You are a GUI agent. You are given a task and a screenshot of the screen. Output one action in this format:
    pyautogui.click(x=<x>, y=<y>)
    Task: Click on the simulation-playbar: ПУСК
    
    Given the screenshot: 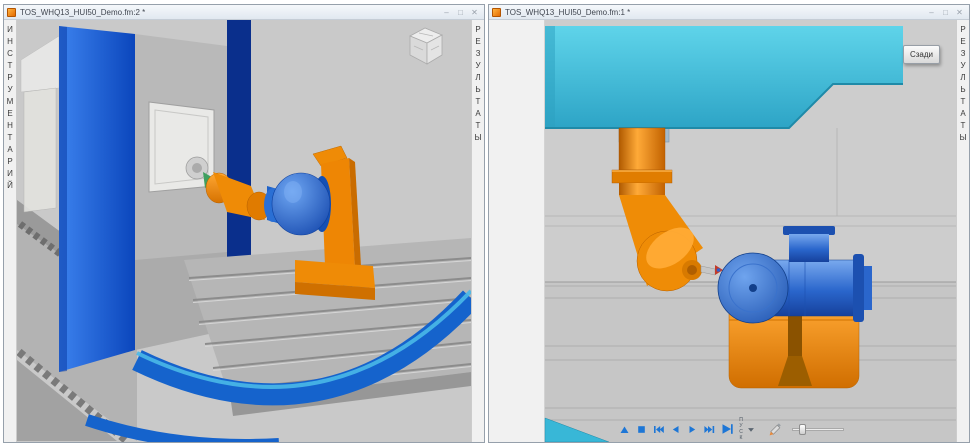 What is the action you would take?
    pyautogui.click(x=731, y=429)
    